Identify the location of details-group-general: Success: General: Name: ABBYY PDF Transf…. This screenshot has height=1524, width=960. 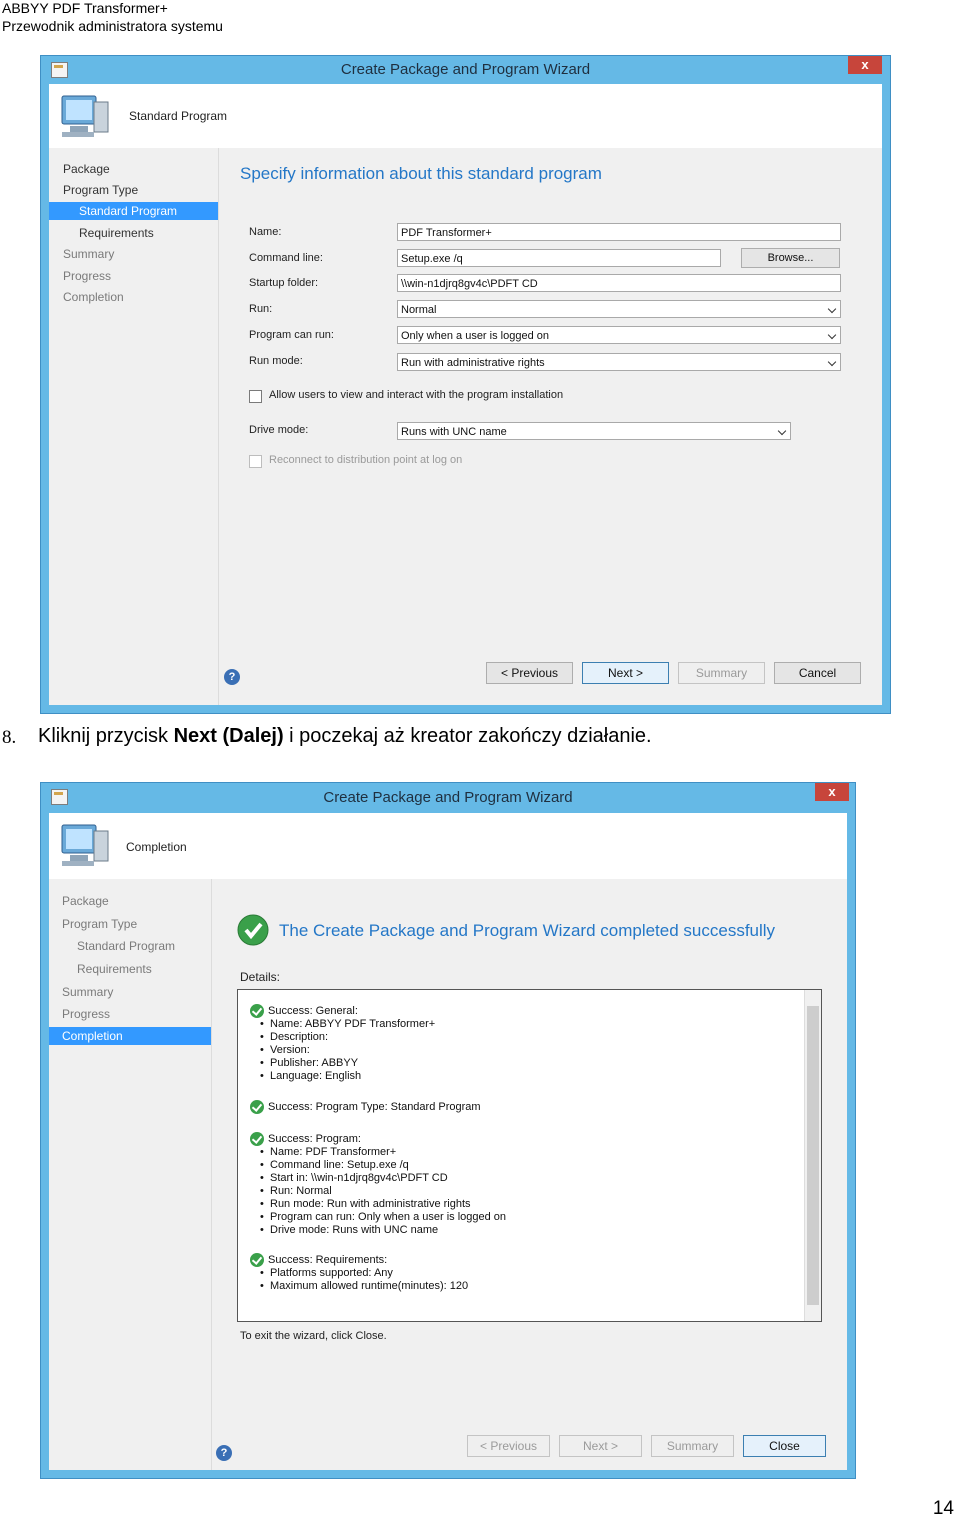
(342, 1043).